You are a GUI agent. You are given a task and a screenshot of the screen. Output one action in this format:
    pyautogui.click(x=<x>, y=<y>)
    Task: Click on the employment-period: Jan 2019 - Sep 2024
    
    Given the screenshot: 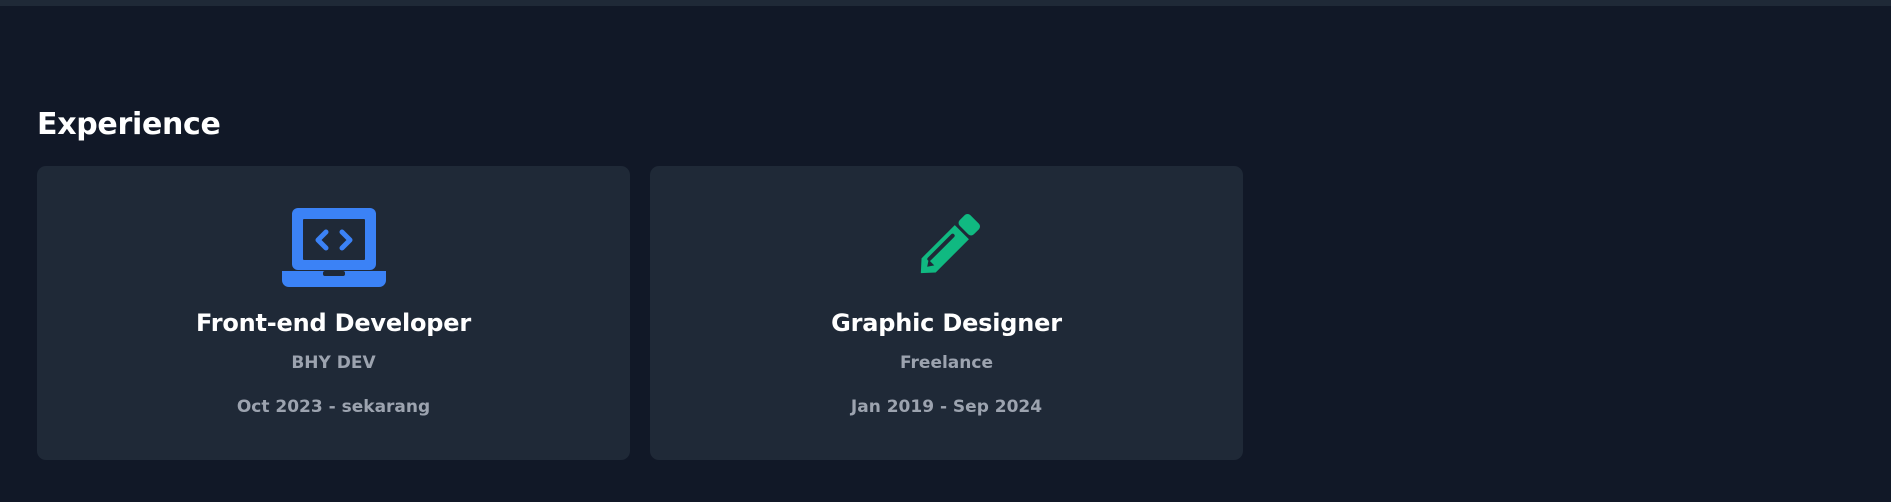 What is the action you would take?
    pyautogui.click(x=946, y=407)
    